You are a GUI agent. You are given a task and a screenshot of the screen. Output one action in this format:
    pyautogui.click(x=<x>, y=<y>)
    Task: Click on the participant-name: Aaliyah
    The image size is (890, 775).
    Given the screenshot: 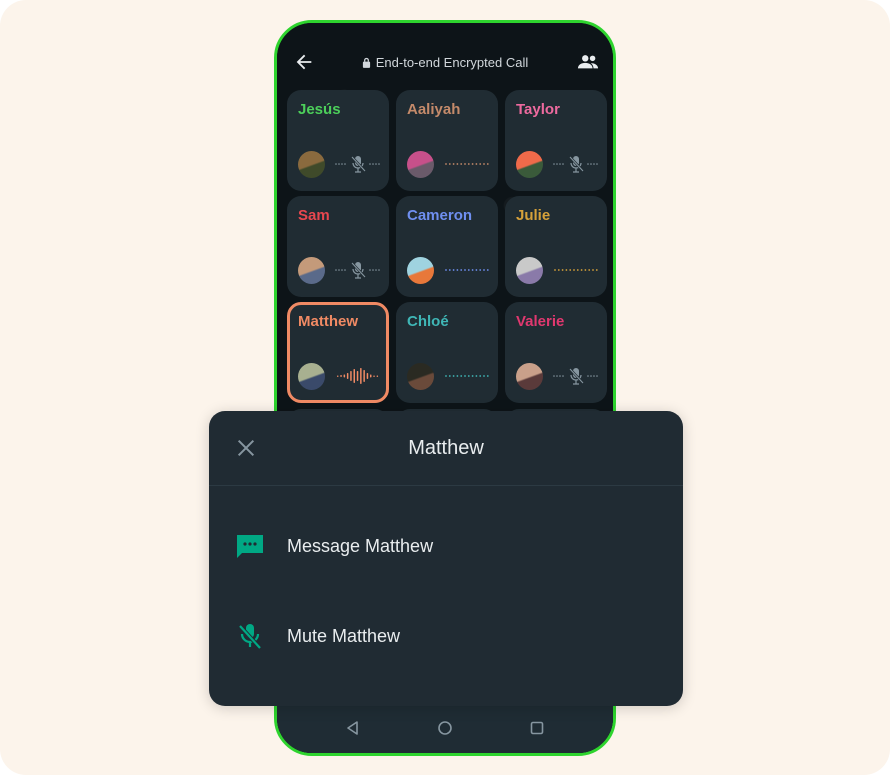 What is the action you would take?
    pyautogui.click(x=434, y=109)
    